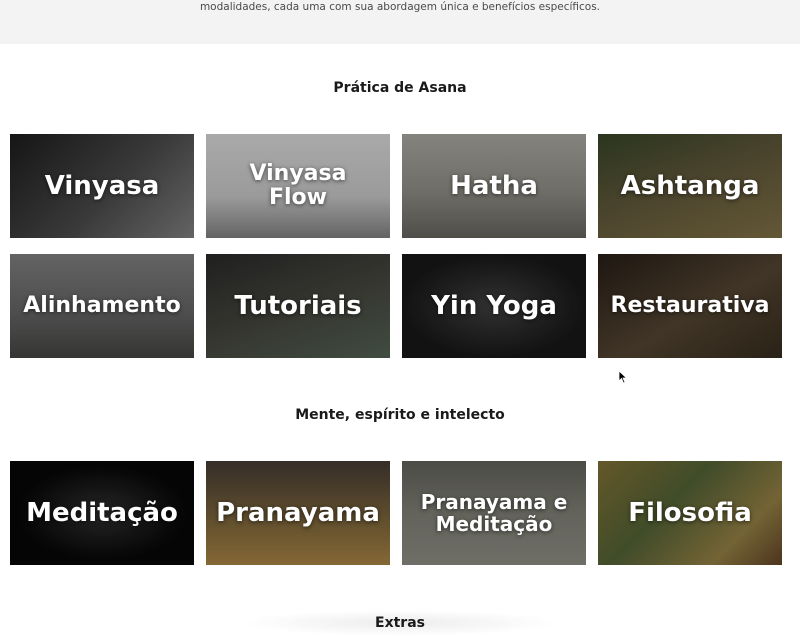  I want to click on card-label: Tutoriais, so click(298, 305).